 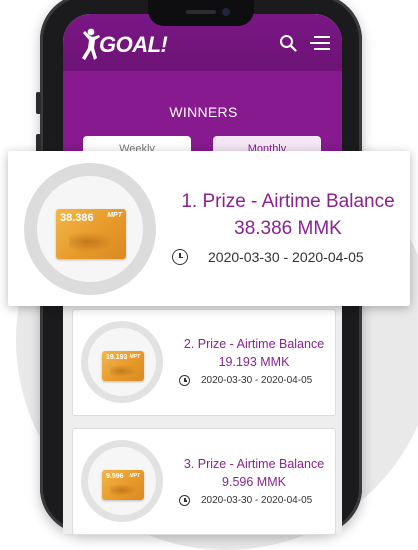 I want to click on phone-mute-switch, so click(x=38, y=103).